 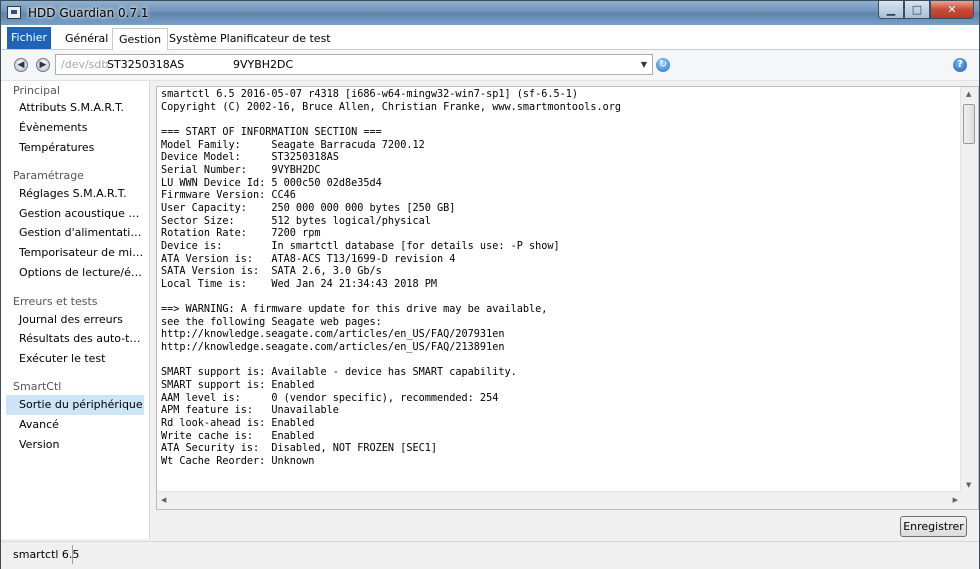 I want to click on sidebar-item-version: Version, so click(x=75, y=445).